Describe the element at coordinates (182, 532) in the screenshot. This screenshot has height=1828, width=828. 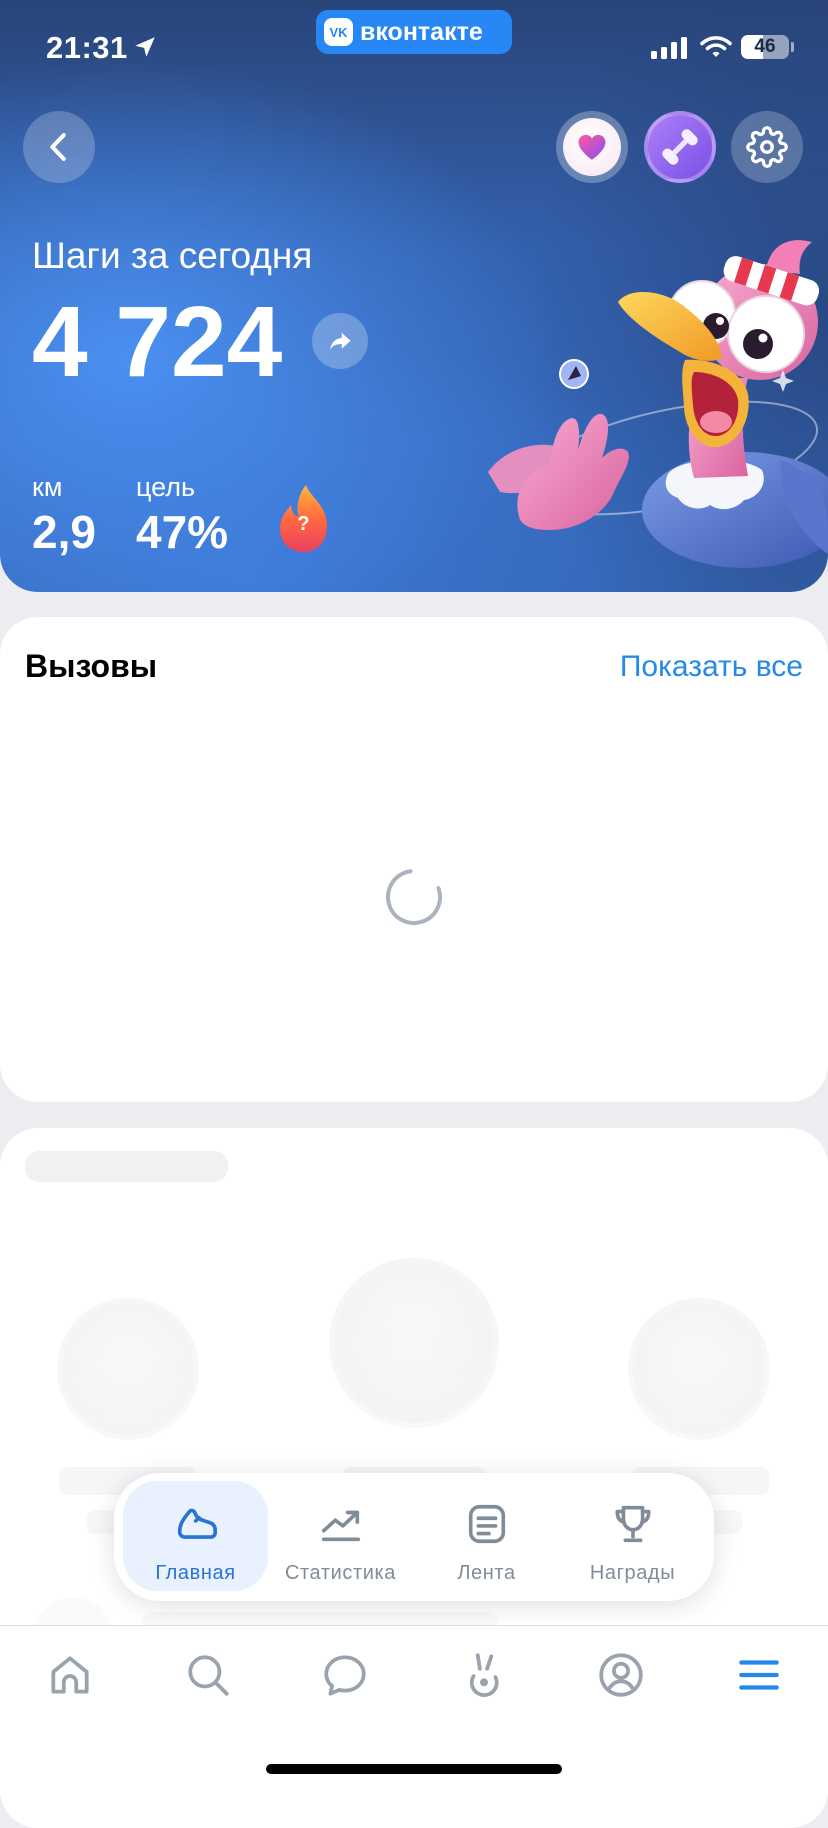
I see `goal-value: 47%` at that location.